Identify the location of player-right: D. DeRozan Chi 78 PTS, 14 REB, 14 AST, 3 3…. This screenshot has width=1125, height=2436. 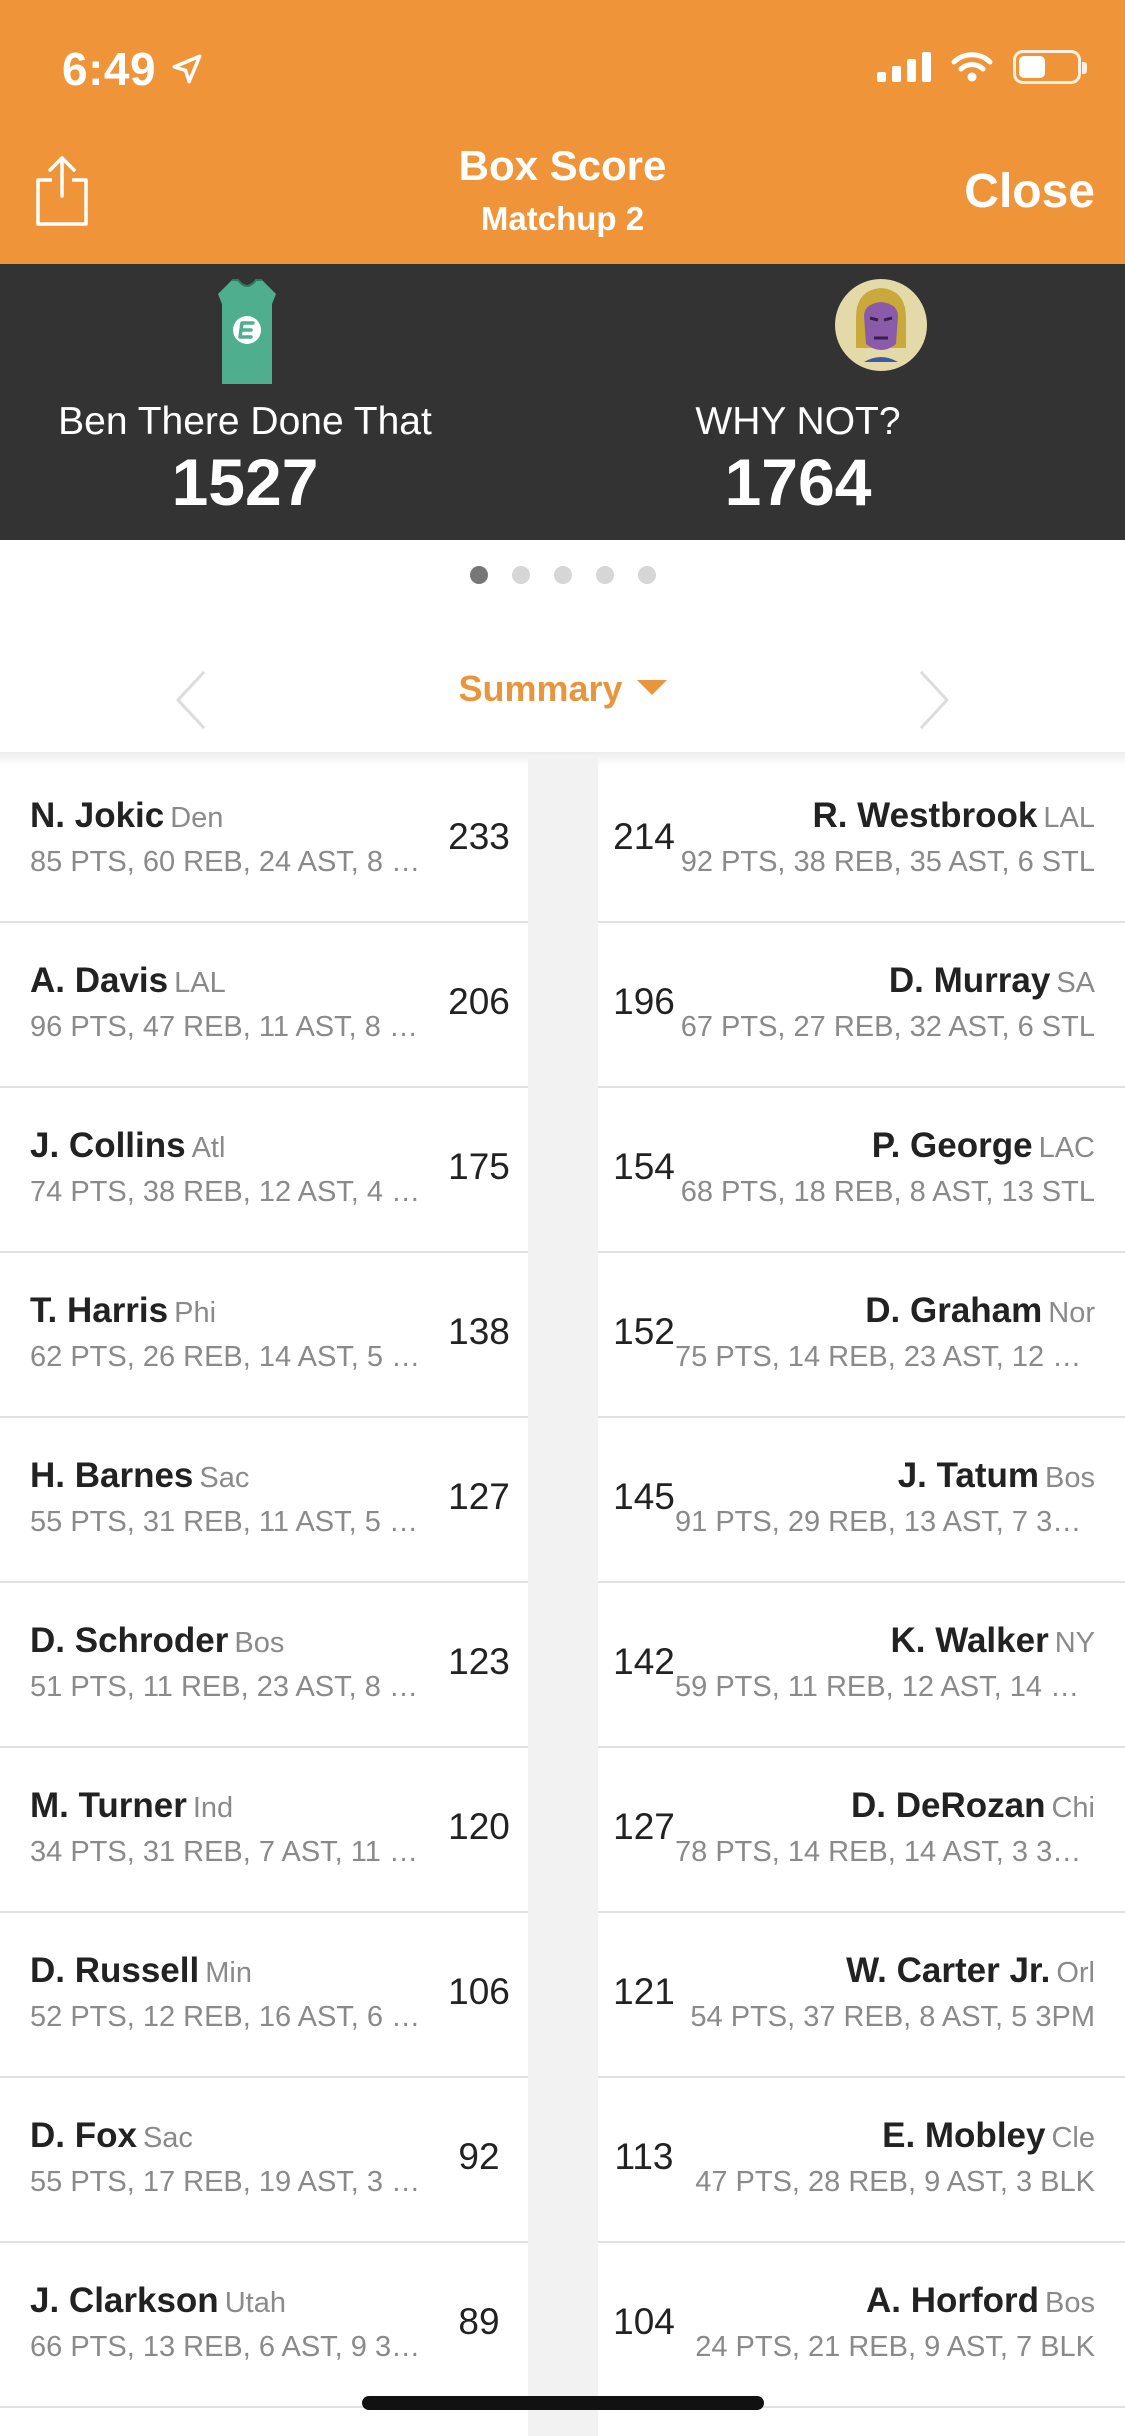
(885, 1827).